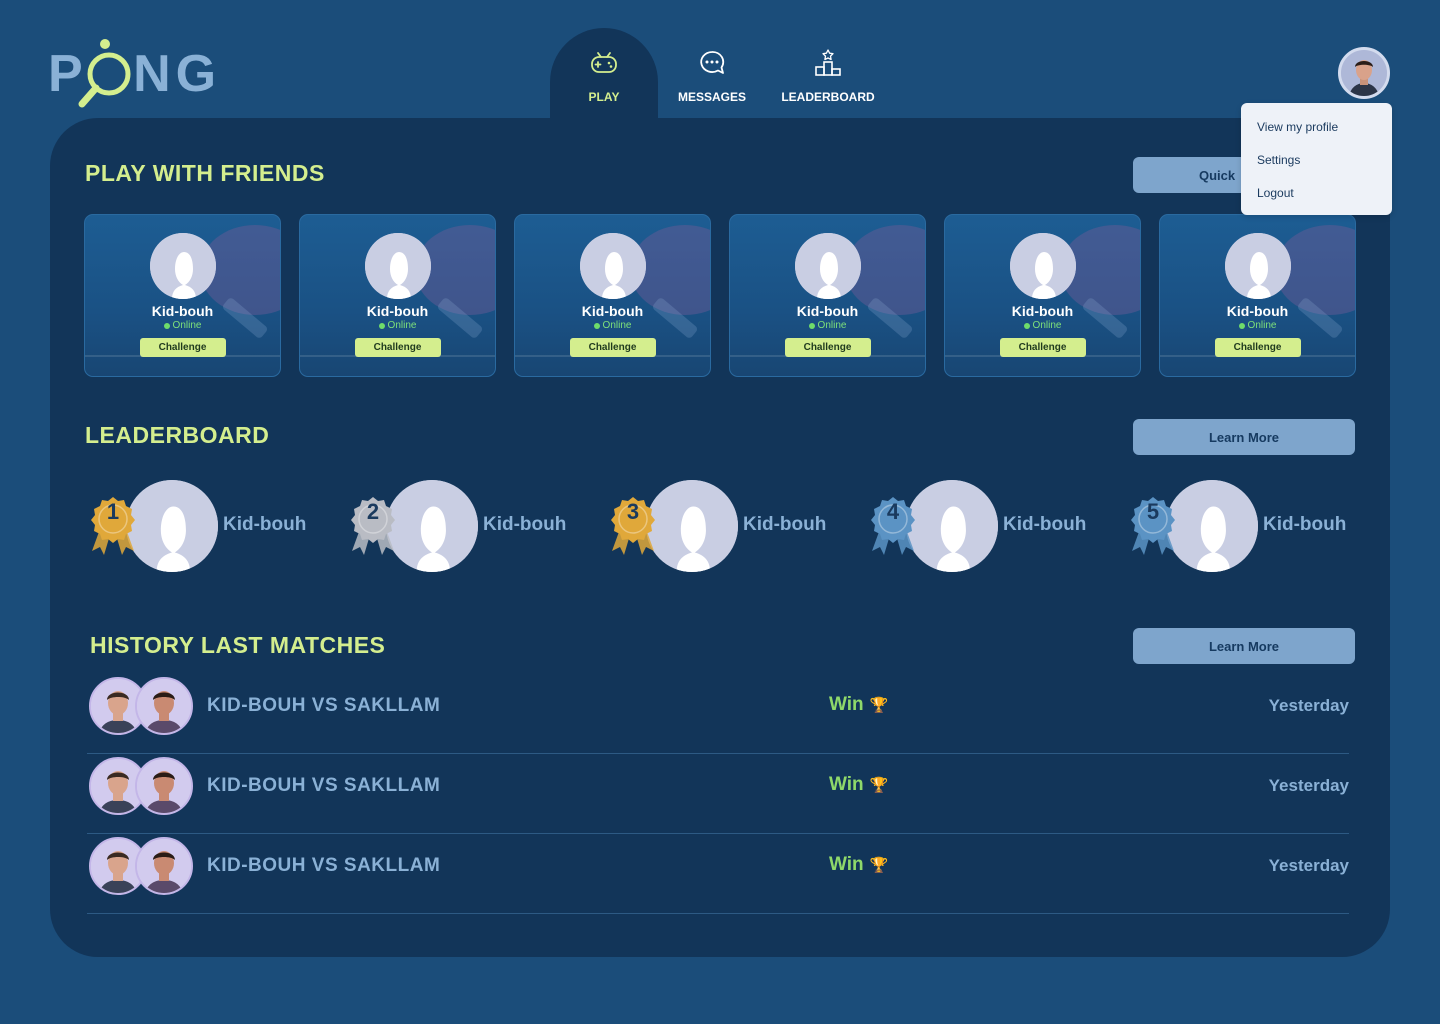  I want to click on leaderboard-entry: 2 Kid-bouh, so click(478, 528).